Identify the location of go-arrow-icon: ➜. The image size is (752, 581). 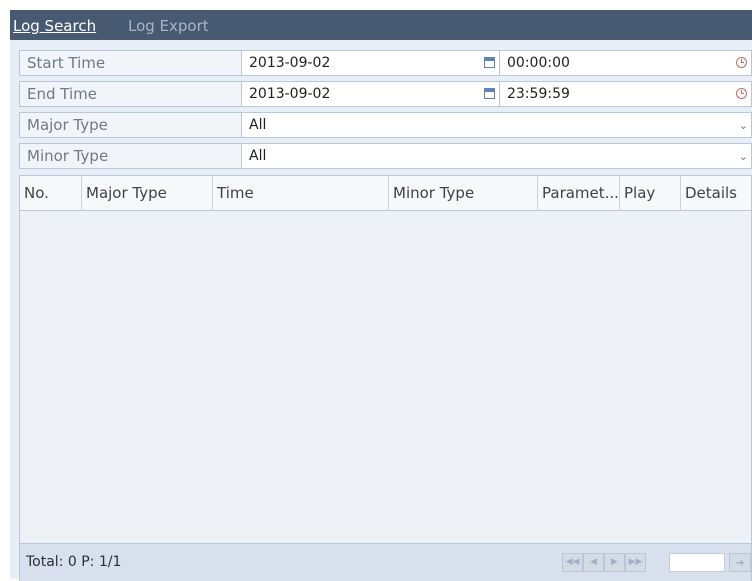
(740, 562).